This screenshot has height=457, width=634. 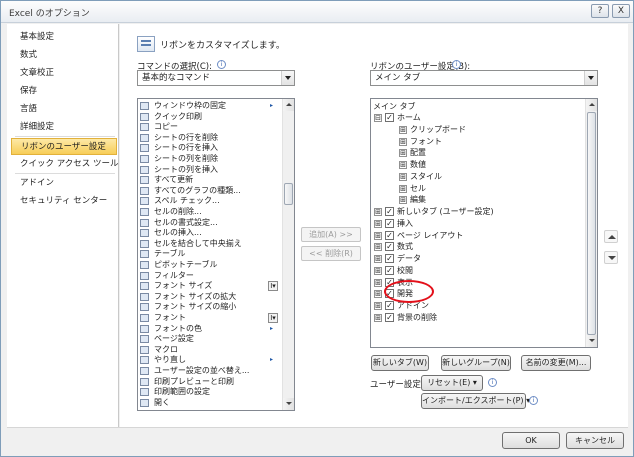 I want to click on tree-item: ⊞ ✓ 数式, so click(x=478, y=247).